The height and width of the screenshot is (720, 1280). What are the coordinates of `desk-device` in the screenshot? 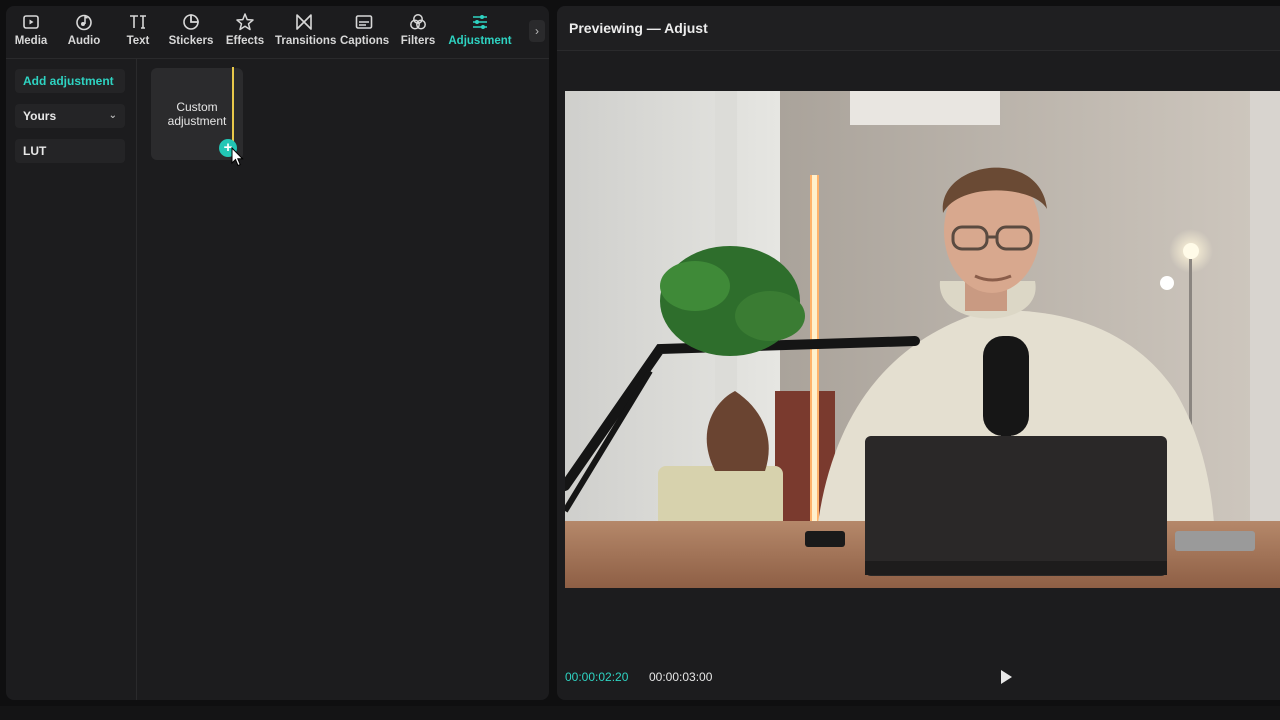 It's located at (1215, 541).